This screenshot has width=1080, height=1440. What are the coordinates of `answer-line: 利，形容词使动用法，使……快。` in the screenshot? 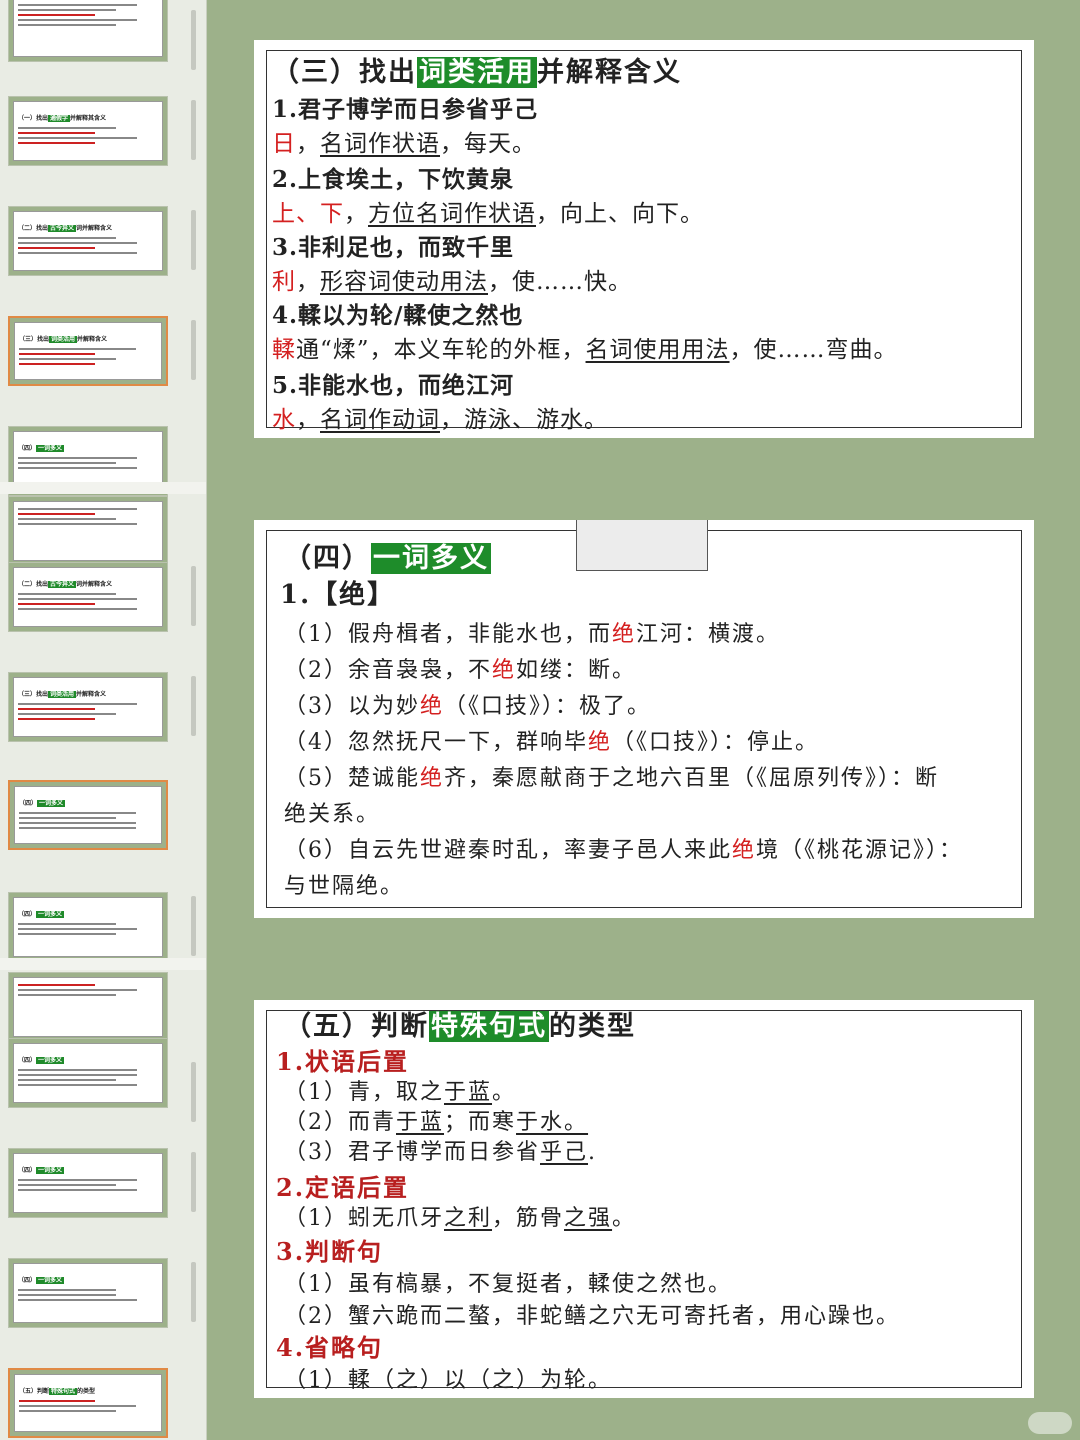 It's located at (452, 282).